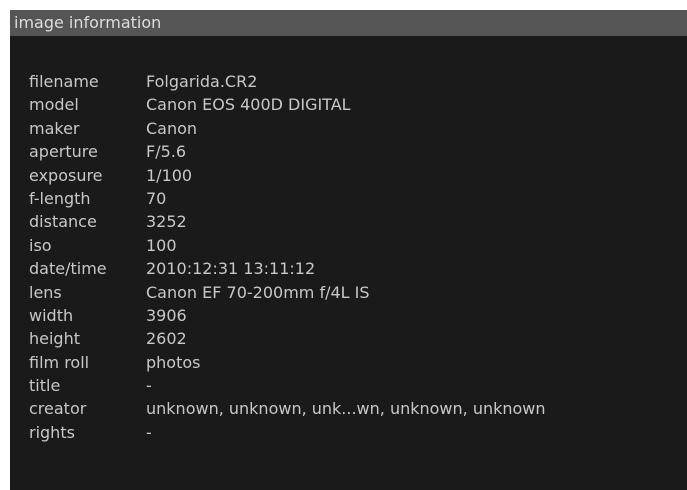  I want to click on info-row-width: width 3906, so click(358, 315).